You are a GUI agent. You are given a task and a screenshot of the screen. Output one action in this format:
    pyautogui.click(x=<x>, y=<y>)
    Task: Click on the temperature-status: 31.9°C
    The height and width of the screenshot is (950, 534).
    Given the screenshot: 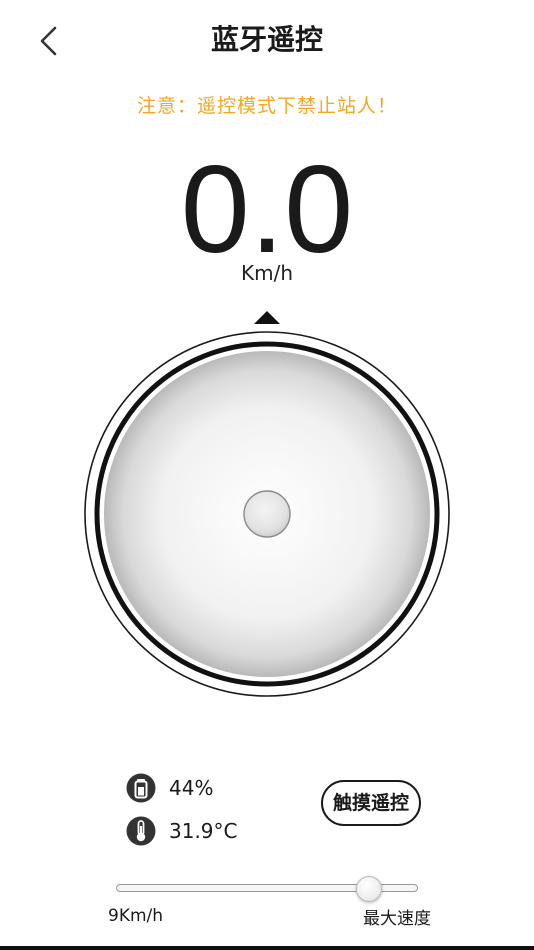 What is the action you would take?
    pyautogui.click(x=182, y=831)
    